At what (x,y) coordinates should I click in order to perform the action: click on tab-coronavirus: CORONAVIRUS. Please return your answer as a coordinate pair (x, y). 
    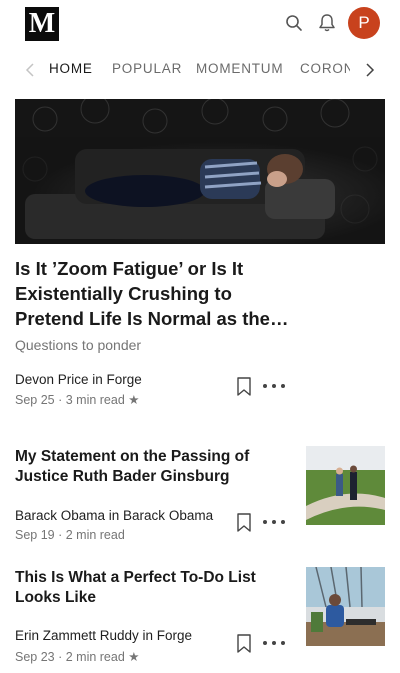
    Looking at the image, I should click on (325, 68).